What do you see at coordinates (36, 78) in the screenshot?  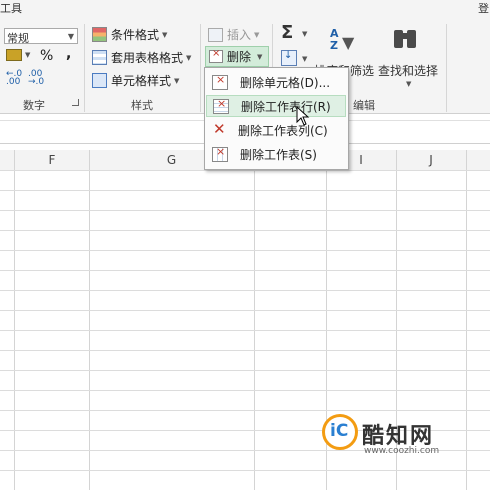 I see `decrease-decimal-button: .00 →.0` at bounding box center [36, 78].